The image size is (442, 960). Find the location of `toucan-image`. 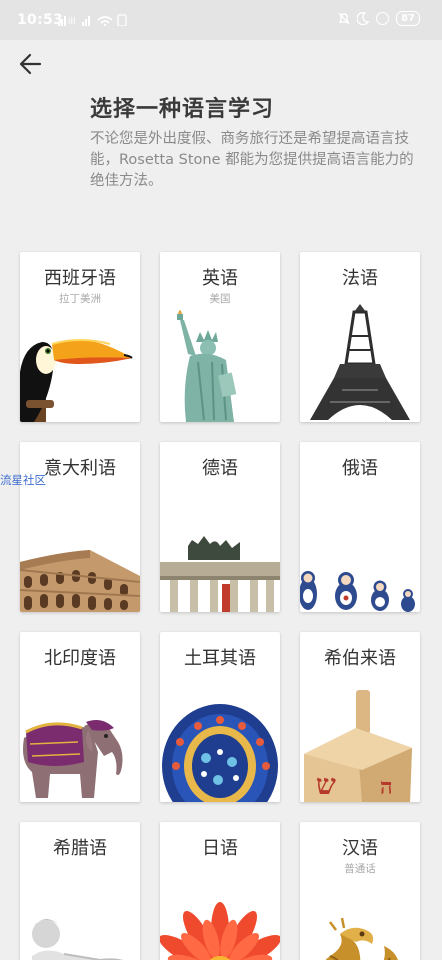

toucan-image is located at coordinates (76, 380).